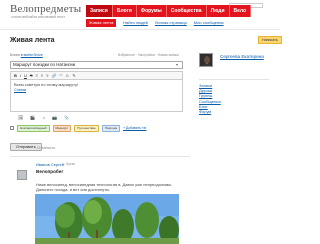 The image size is (320, 244). What do you see at coordinates (100, 156) in the screenshot?
I see `content-divider` at bounding box center [100, 156].